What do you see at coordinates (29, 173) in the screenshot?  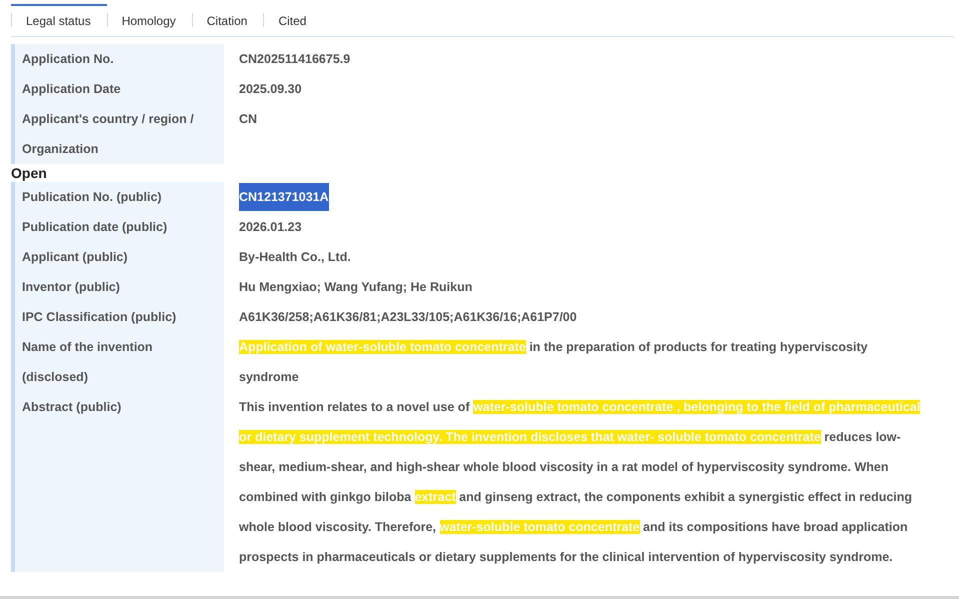 I see `section-heading: Open` at bounding box center [29, 173].